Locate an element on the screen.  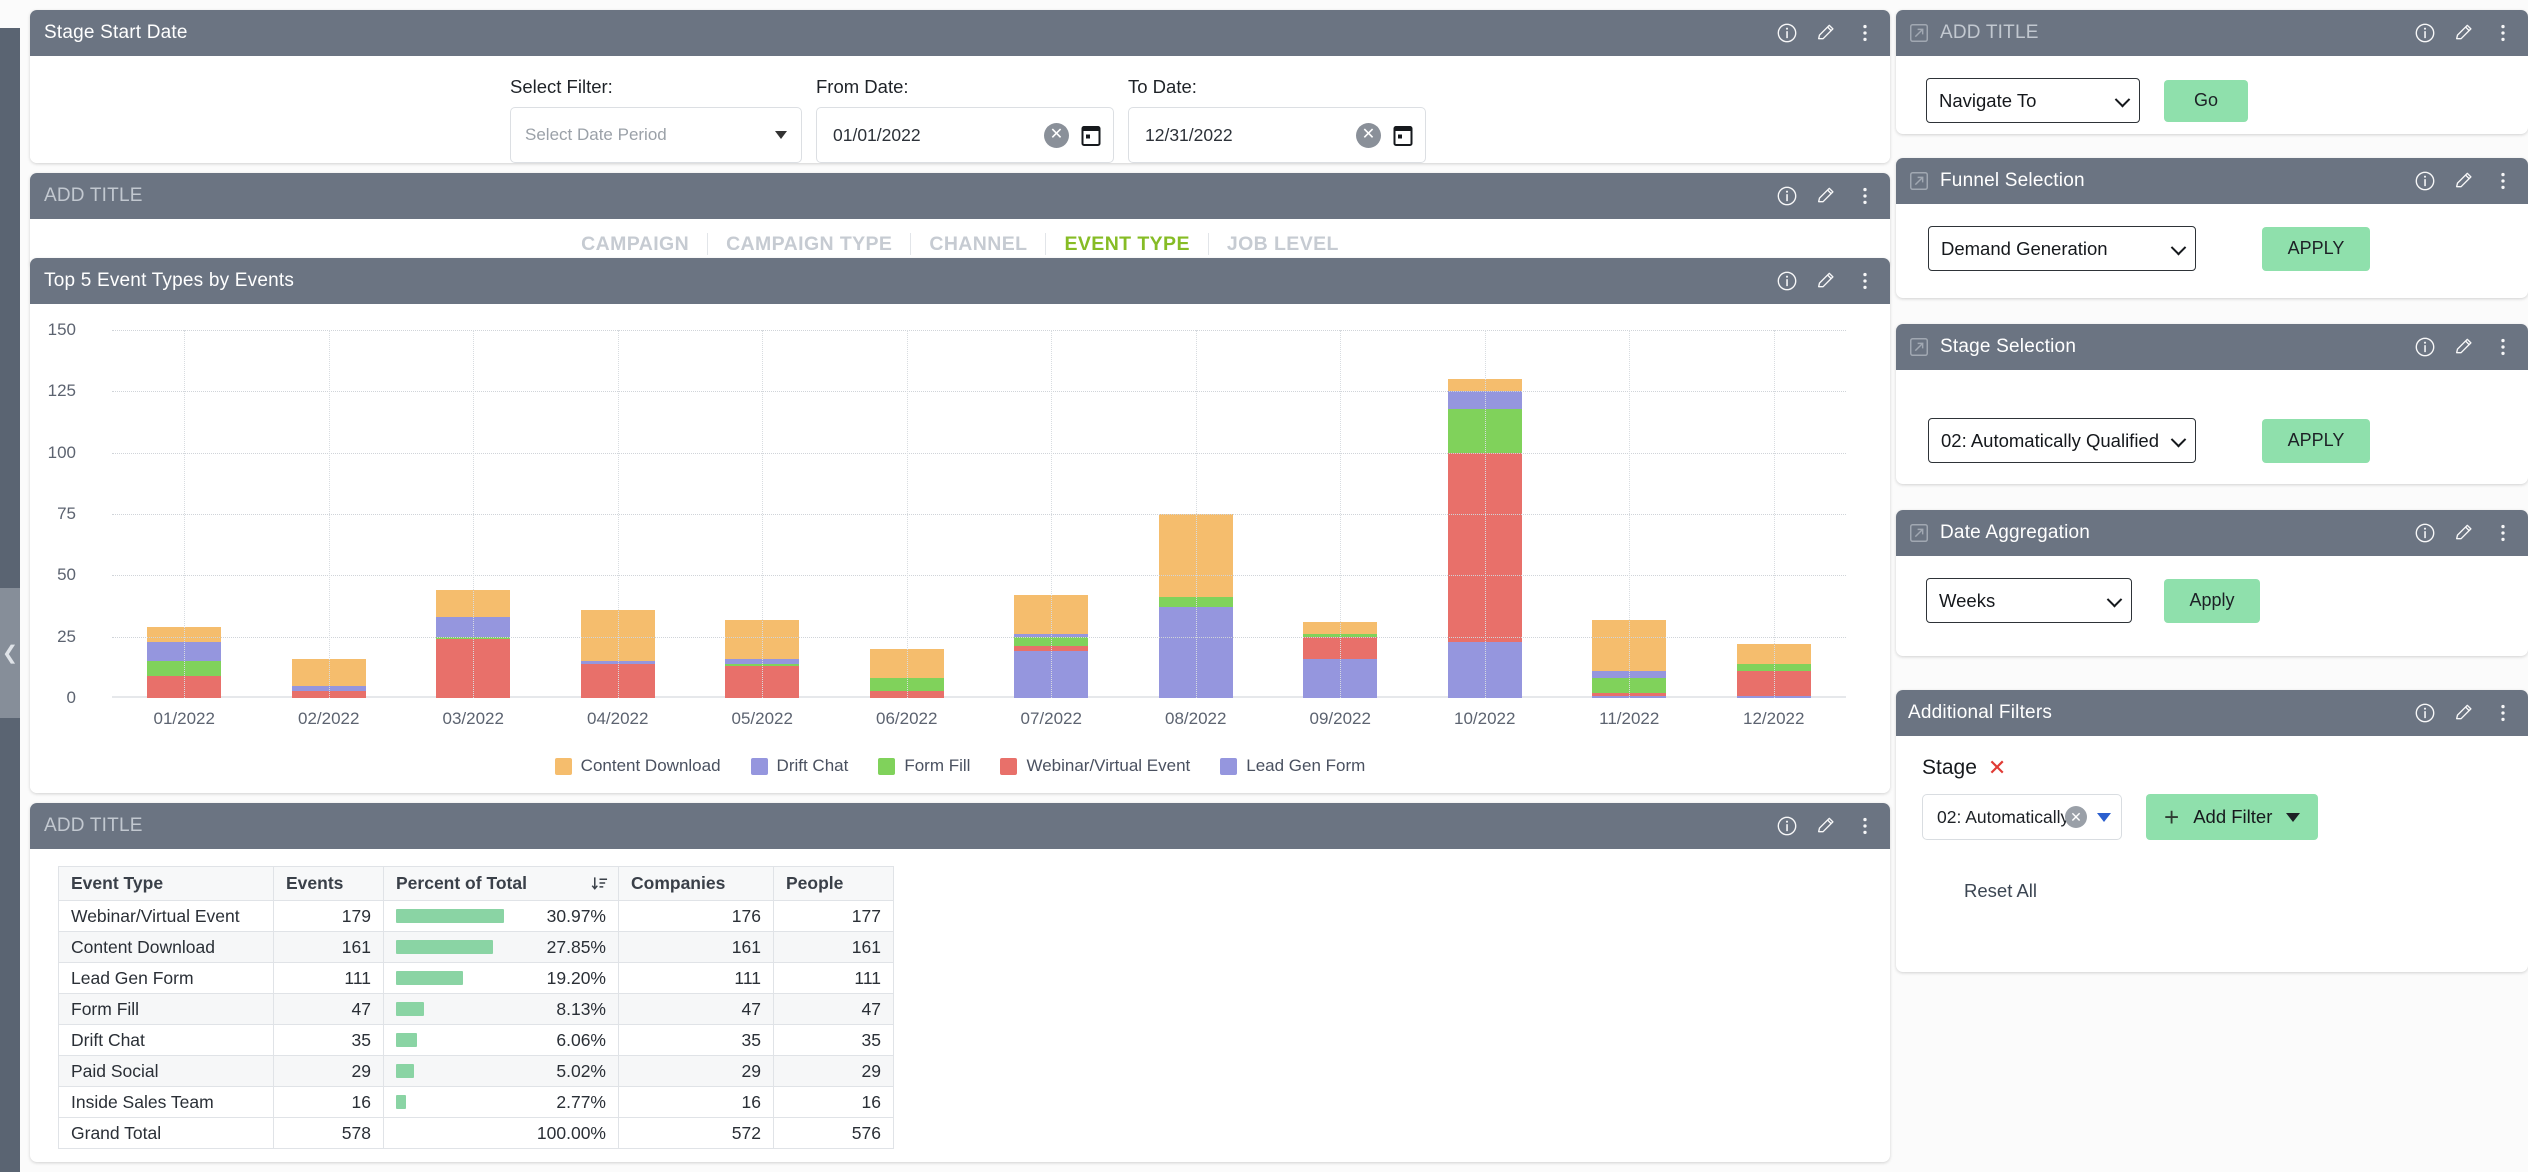
chevron-down-icon is located at coordinates (2293, 817).